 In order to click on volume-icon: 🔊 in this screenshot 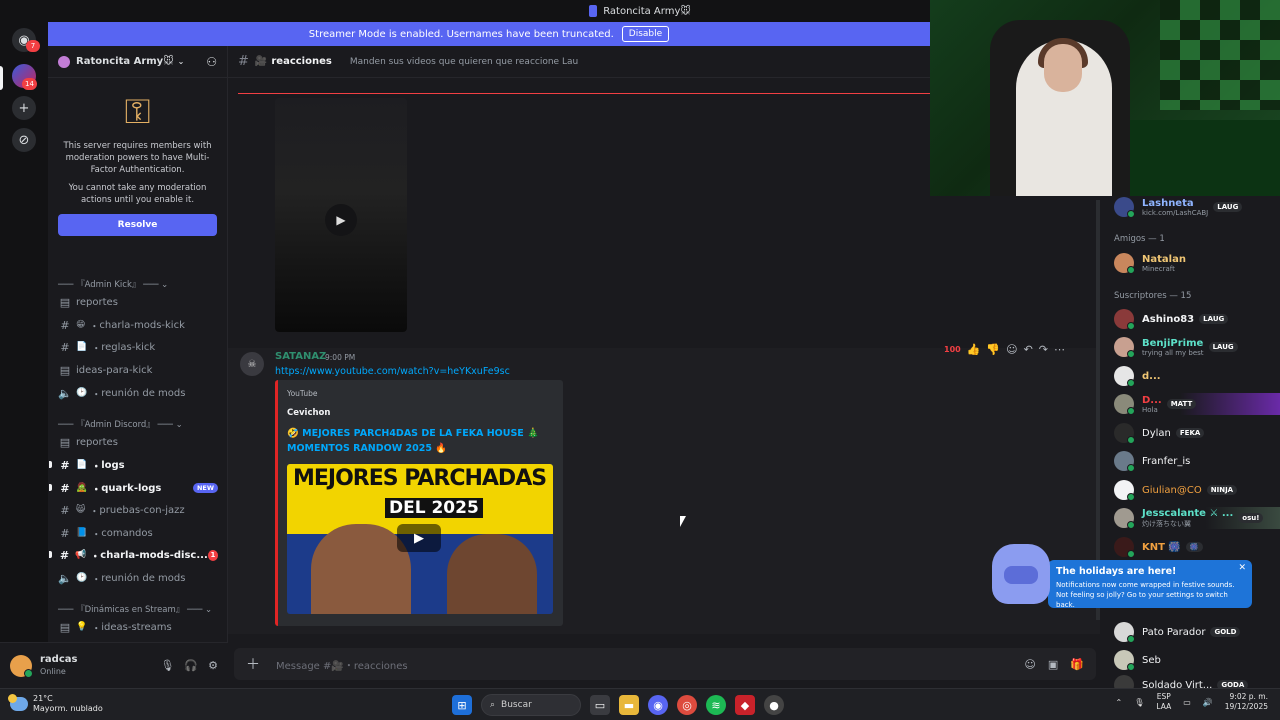, I will do `click(1208, 702)`.